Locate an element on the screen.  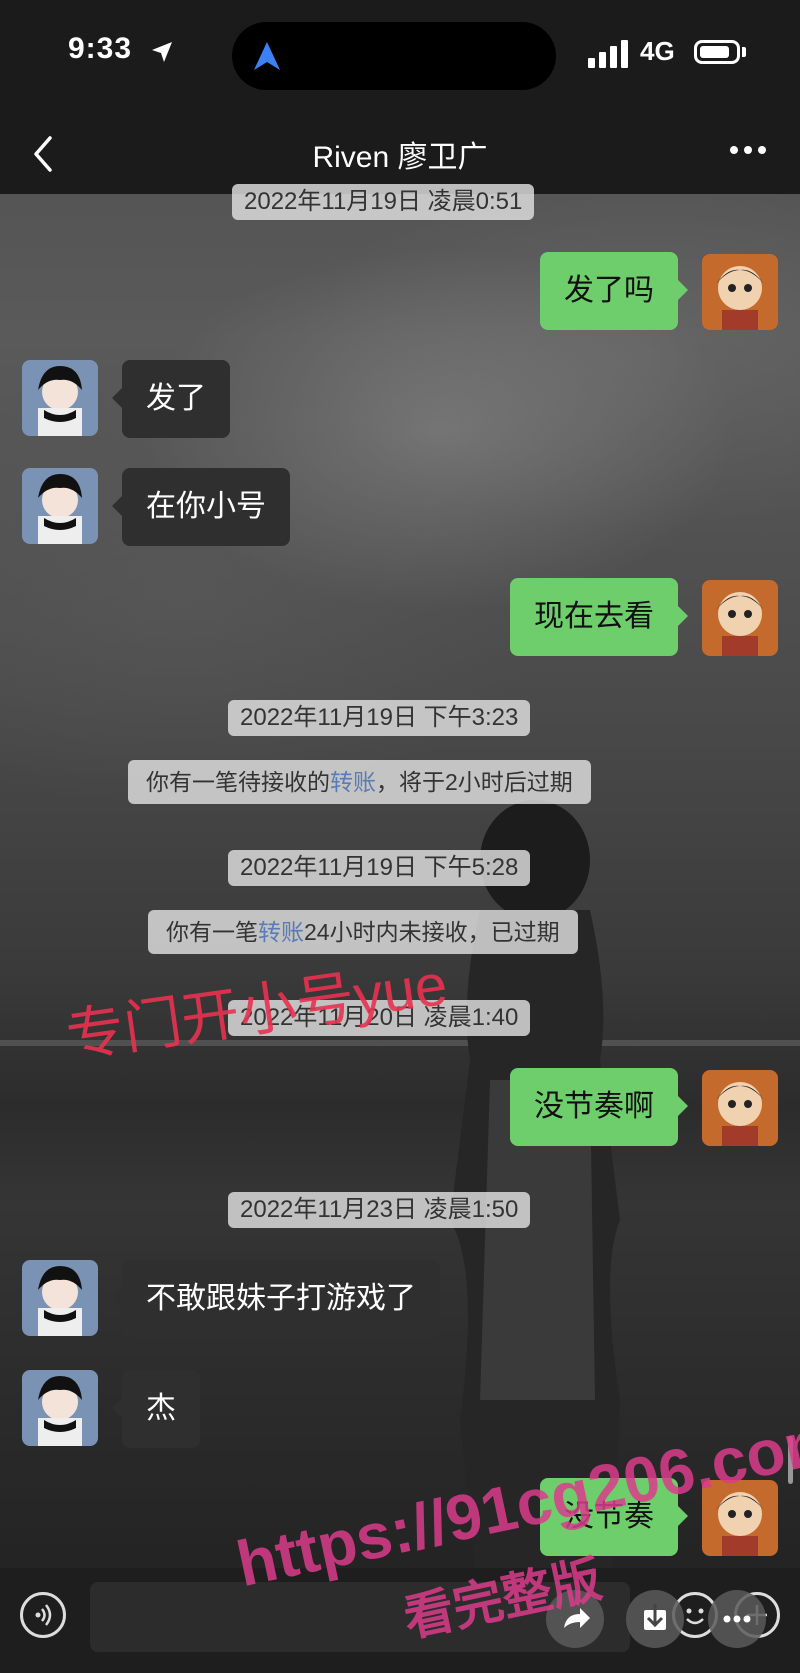
status-time: 9:33 is located at coordinates (100, 48).